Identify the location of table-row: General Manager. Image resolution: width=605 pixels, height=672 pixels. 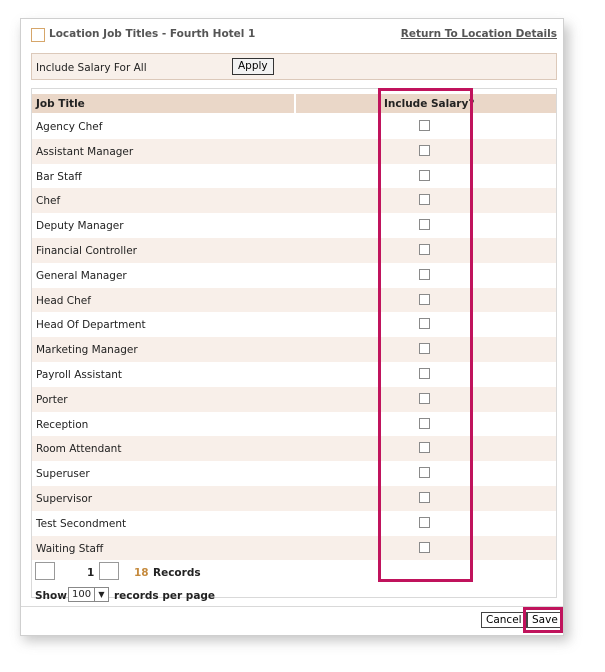
(294, 275).